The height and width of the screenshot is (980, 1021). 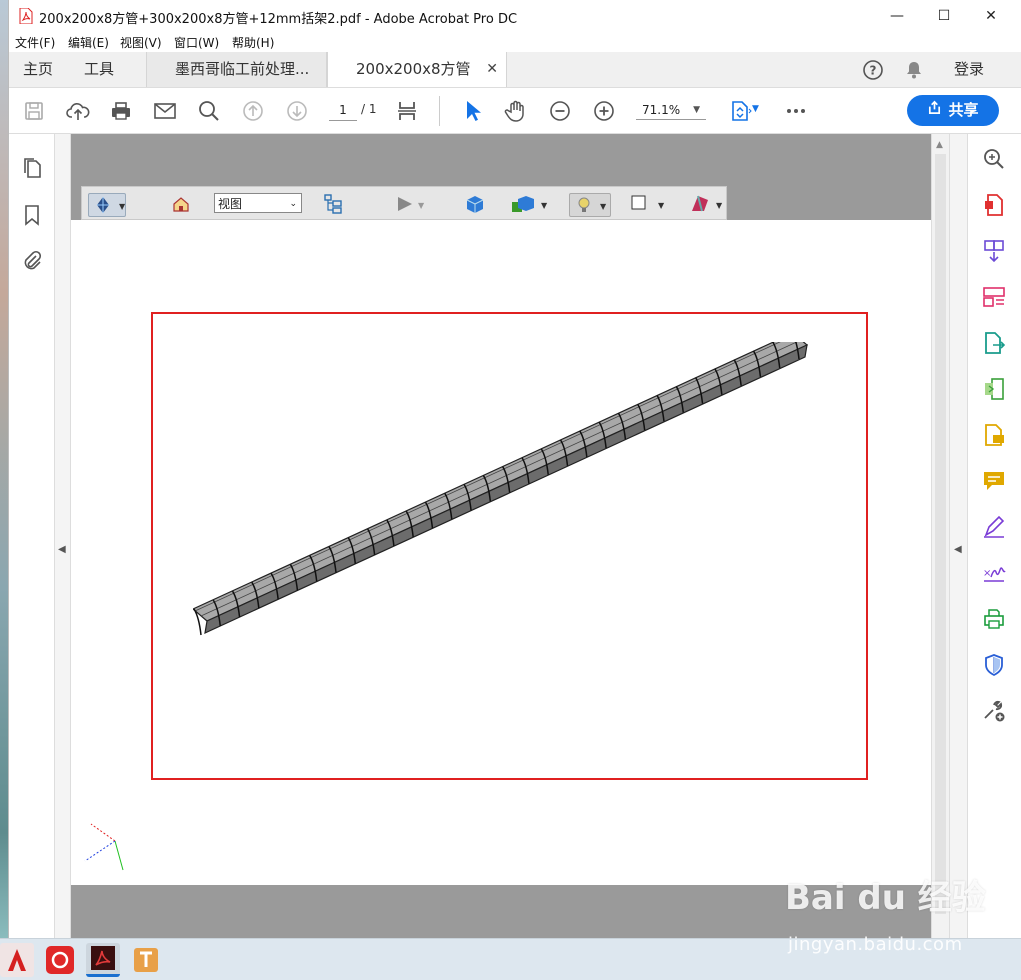 What do you see at coordinates (994, 481) in the screenshot?
I see `comment-icon` at bounding box center [994, 481].